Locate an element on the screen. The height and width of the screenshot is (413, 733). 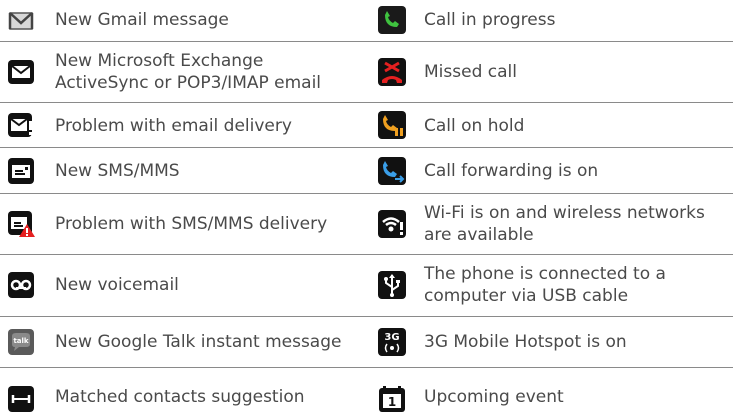
hotspot-label: 3G Mobile Hotspot is on is located at coordinates (525, 342).